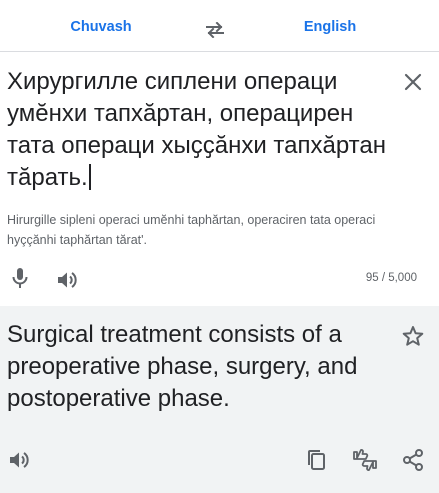  I want to click on swap-horiz-icon, so click(215, 30).